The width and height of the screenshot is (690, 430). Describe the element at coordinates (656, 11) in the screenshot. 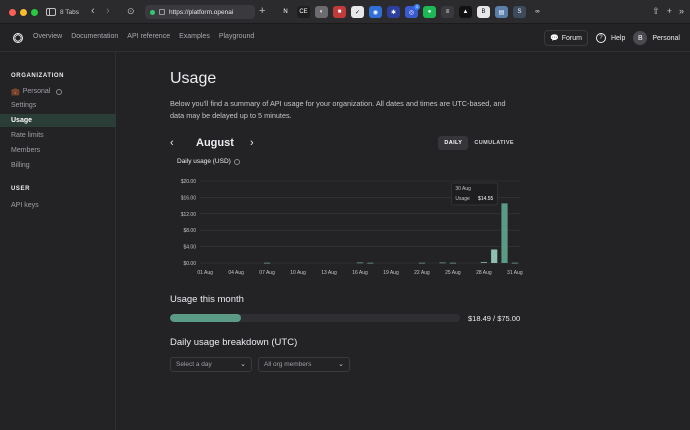

I see `share-icon: ⇧` at that location.